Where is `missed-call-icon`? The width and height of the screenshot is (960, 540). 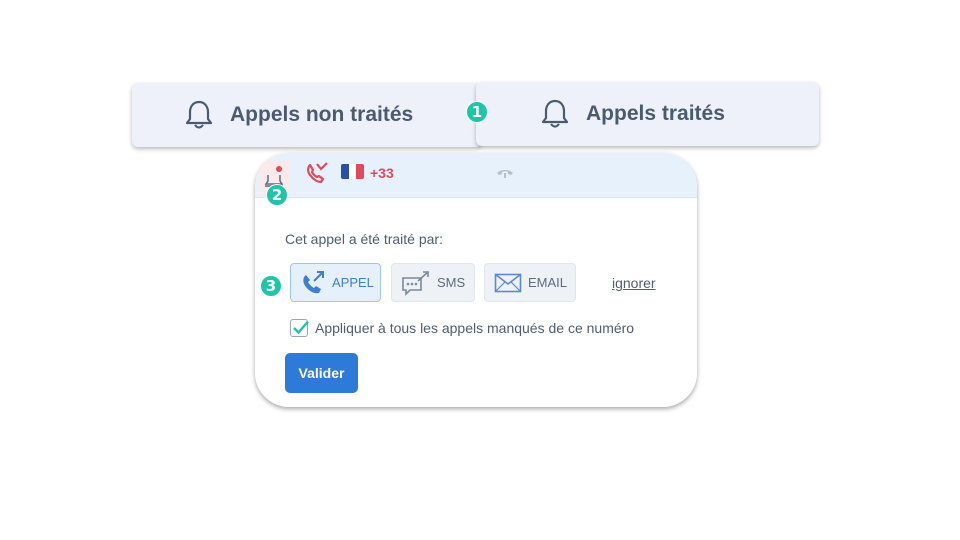
missed-call-icon is located at coordinates (317, 175).